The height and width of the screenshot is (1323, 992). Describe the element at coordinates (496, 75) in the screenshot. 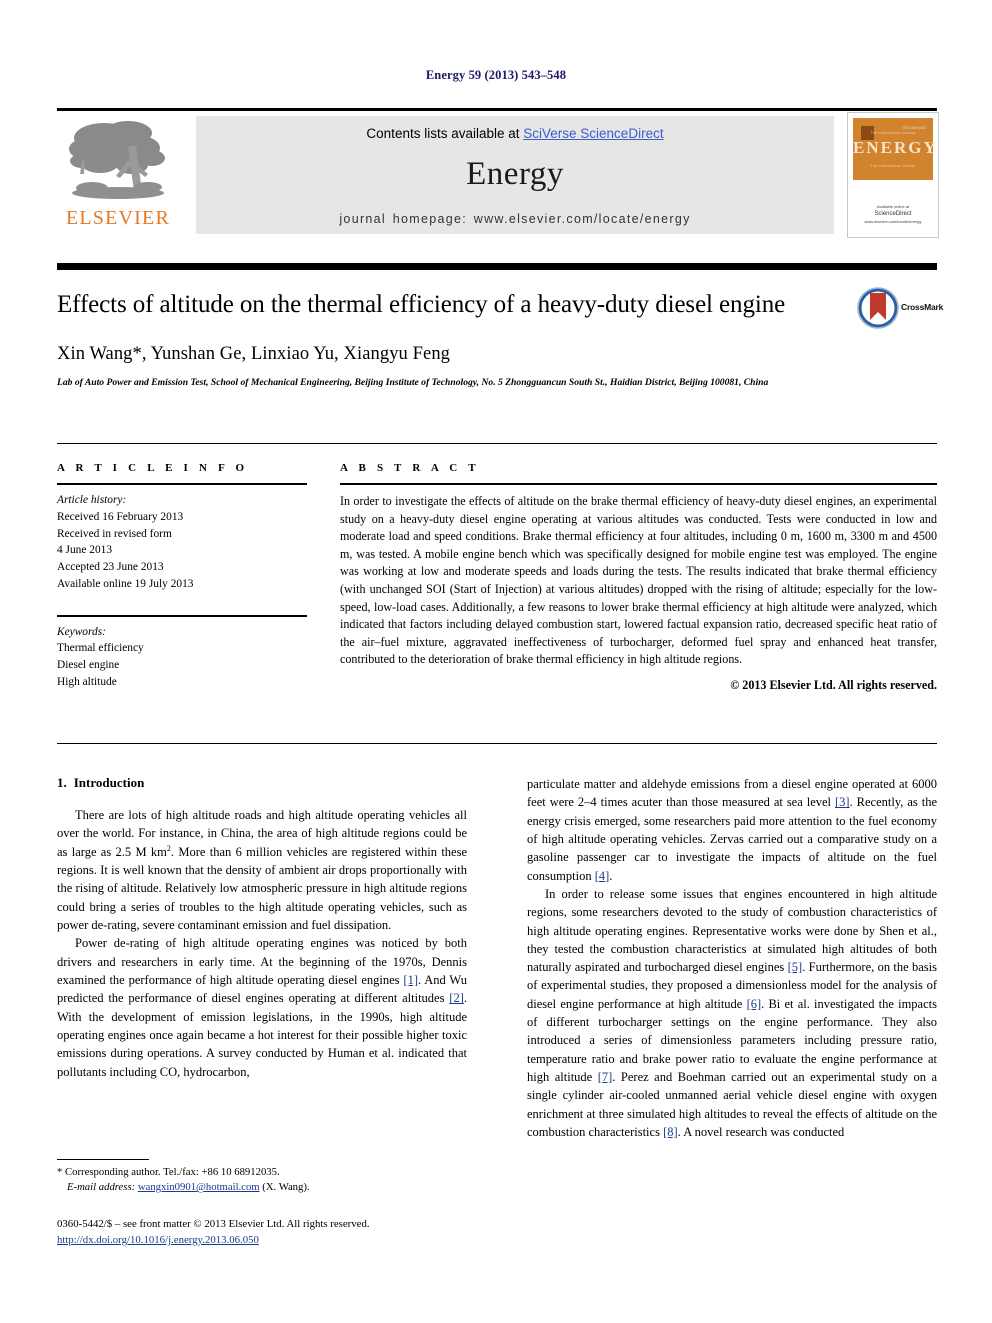

I see `running-head: Energy 59 (2013) 543–548` at that location.